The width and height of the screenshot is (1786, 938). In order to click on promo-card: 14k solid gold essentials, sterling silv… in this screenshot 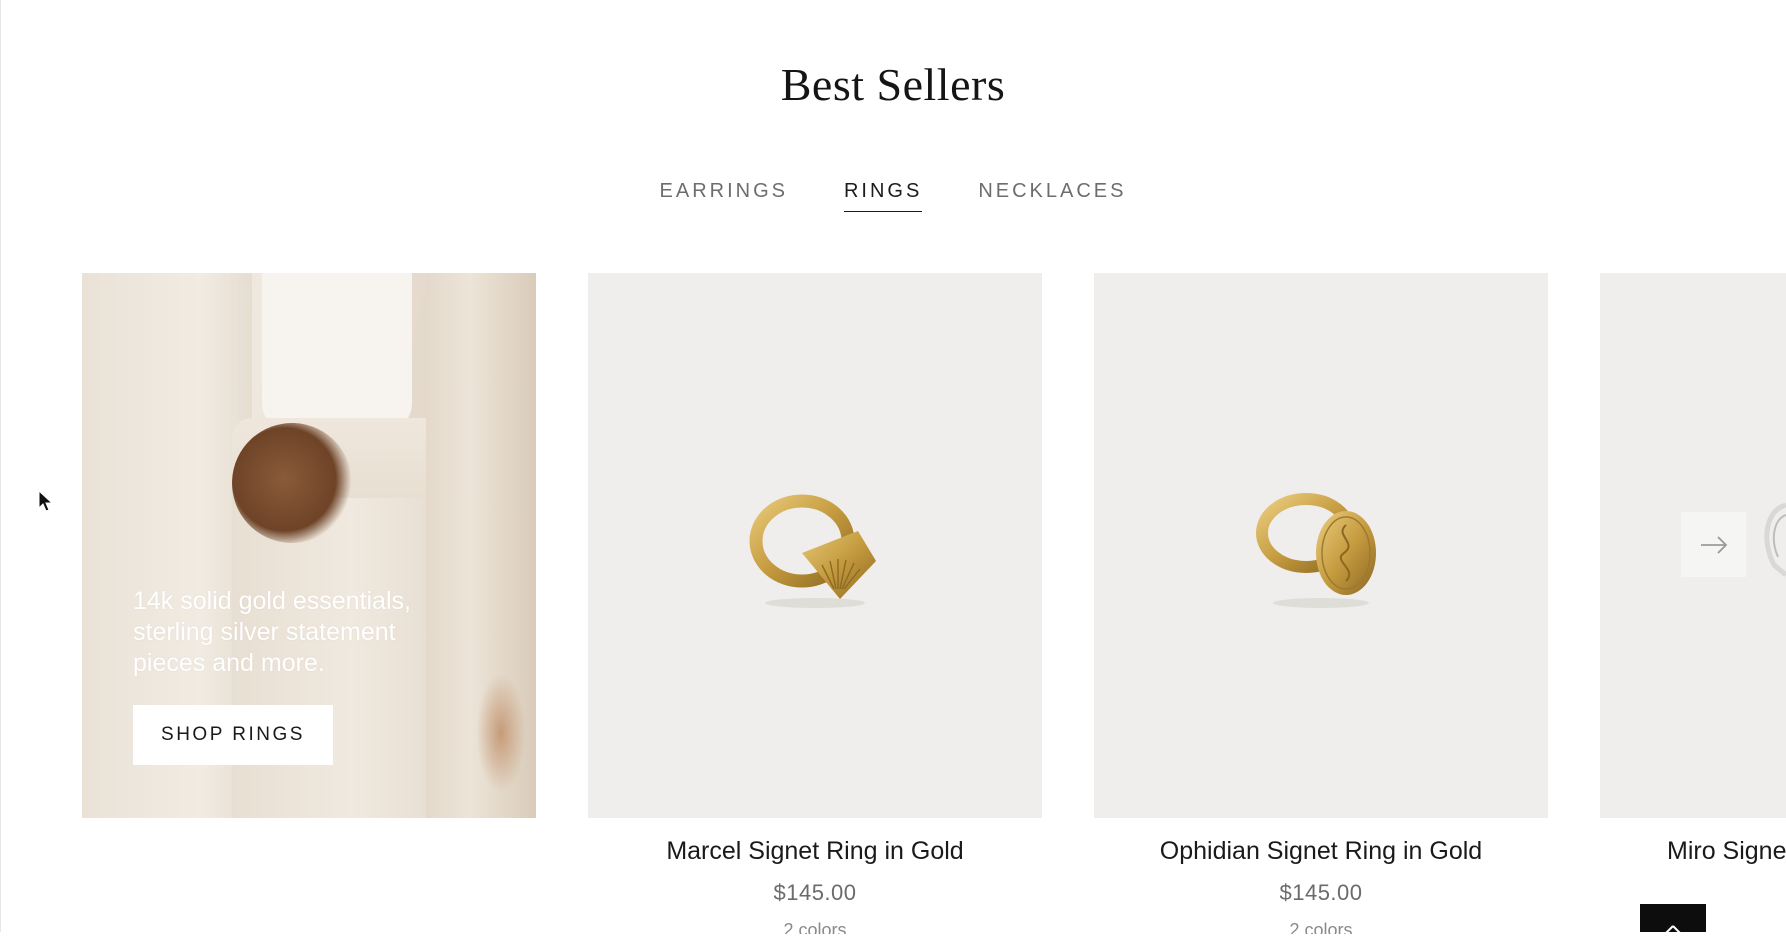, I will do `click(309, 545)`.